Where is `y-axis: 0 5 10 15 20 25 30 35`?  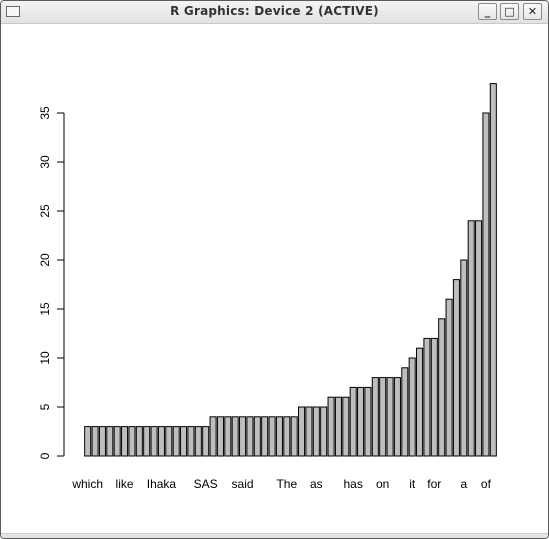
y-axis: 0 5 10 15 20 25 30 35 is located at coordinates (51, 282).